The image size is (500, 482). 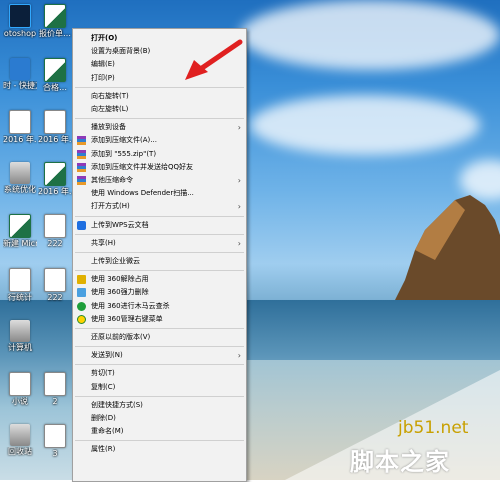 I want to click on menu-item-label: 打开方式(H), so click(x=110, y=206).